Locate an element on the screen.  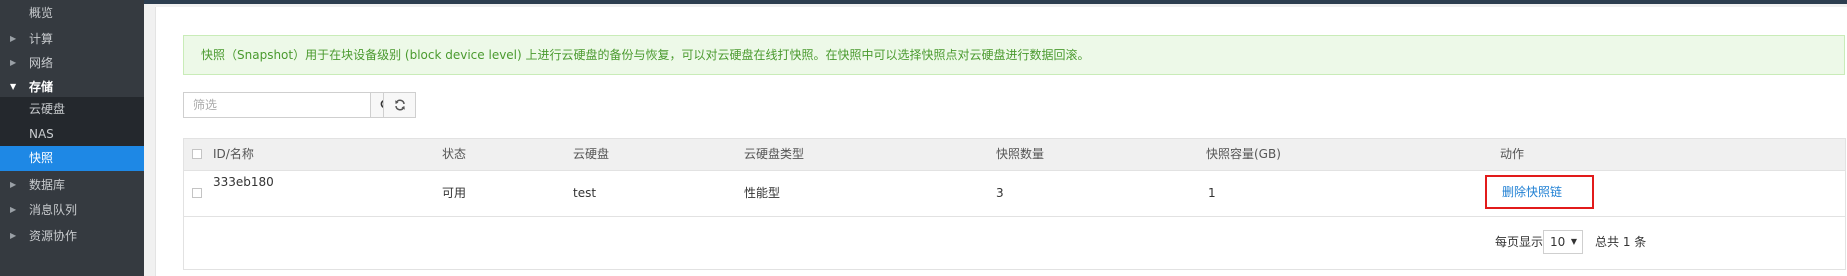
refresh-button is located at coordinates (399, 105).